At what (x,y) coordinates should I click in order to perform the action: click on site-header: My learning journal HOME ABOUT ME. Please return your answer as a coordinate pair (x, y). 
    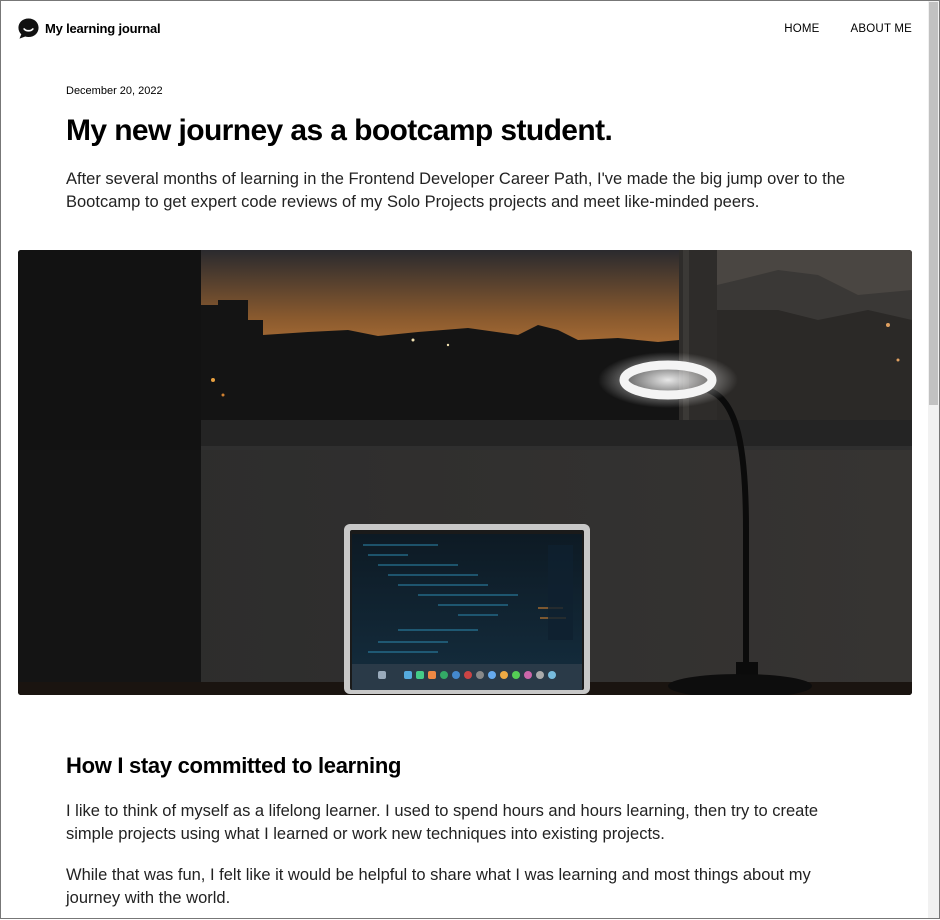
    Looking at the image, I should click on (464, 31).